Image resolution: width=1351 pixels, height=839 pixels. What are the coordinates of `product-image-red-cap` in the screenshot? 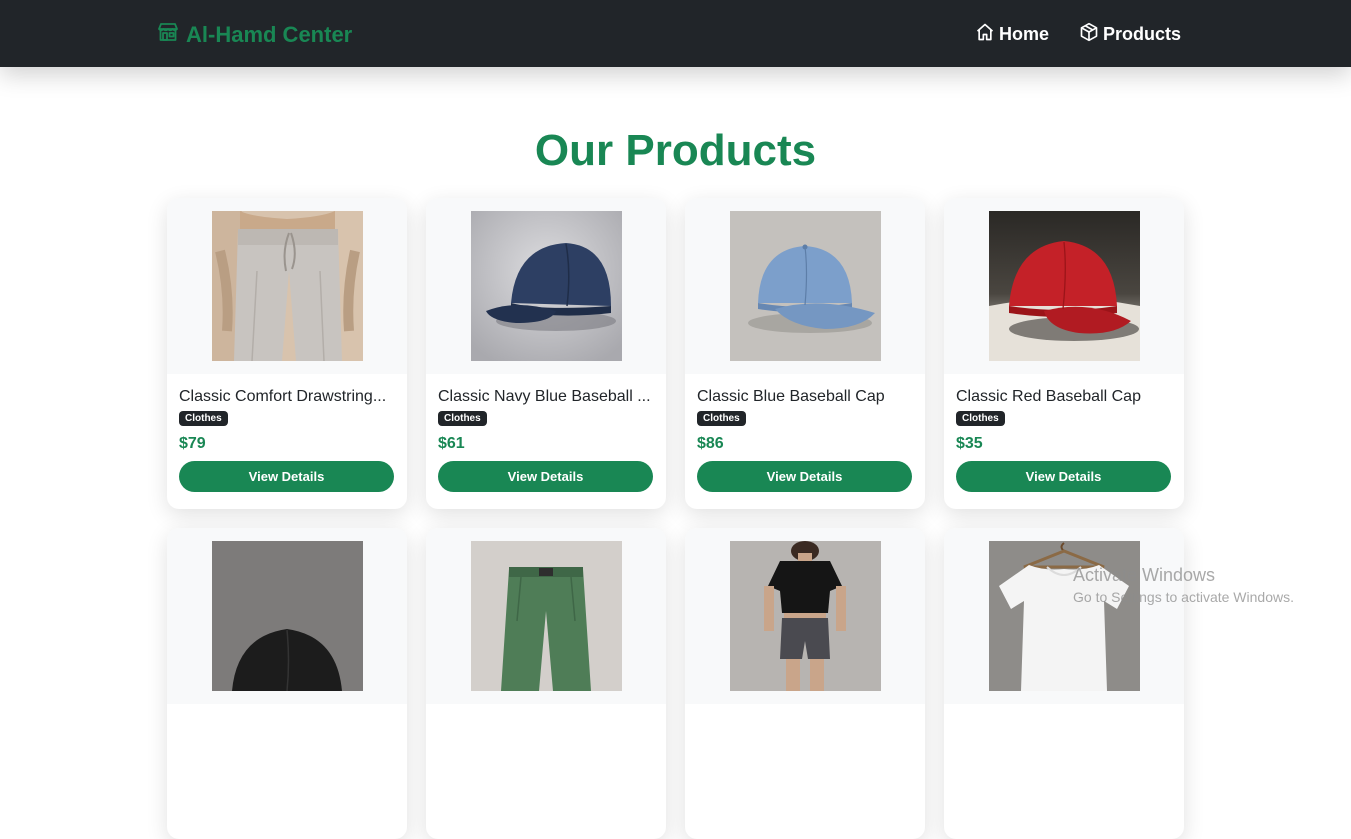 It's located at (1064, 286).